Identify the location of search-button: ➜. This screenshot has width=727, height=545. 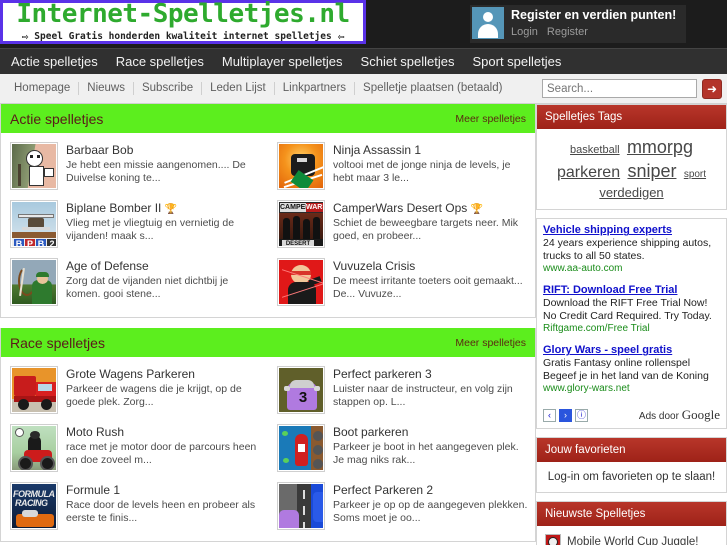
(712, 88).